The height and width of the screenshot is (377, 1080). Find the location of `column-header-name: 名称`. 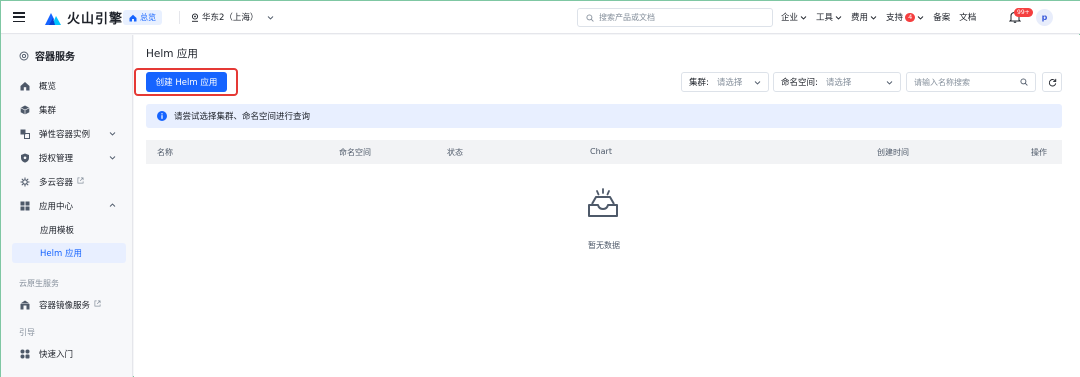

column-header-name: 名称 is located at coordinates (165, 152).